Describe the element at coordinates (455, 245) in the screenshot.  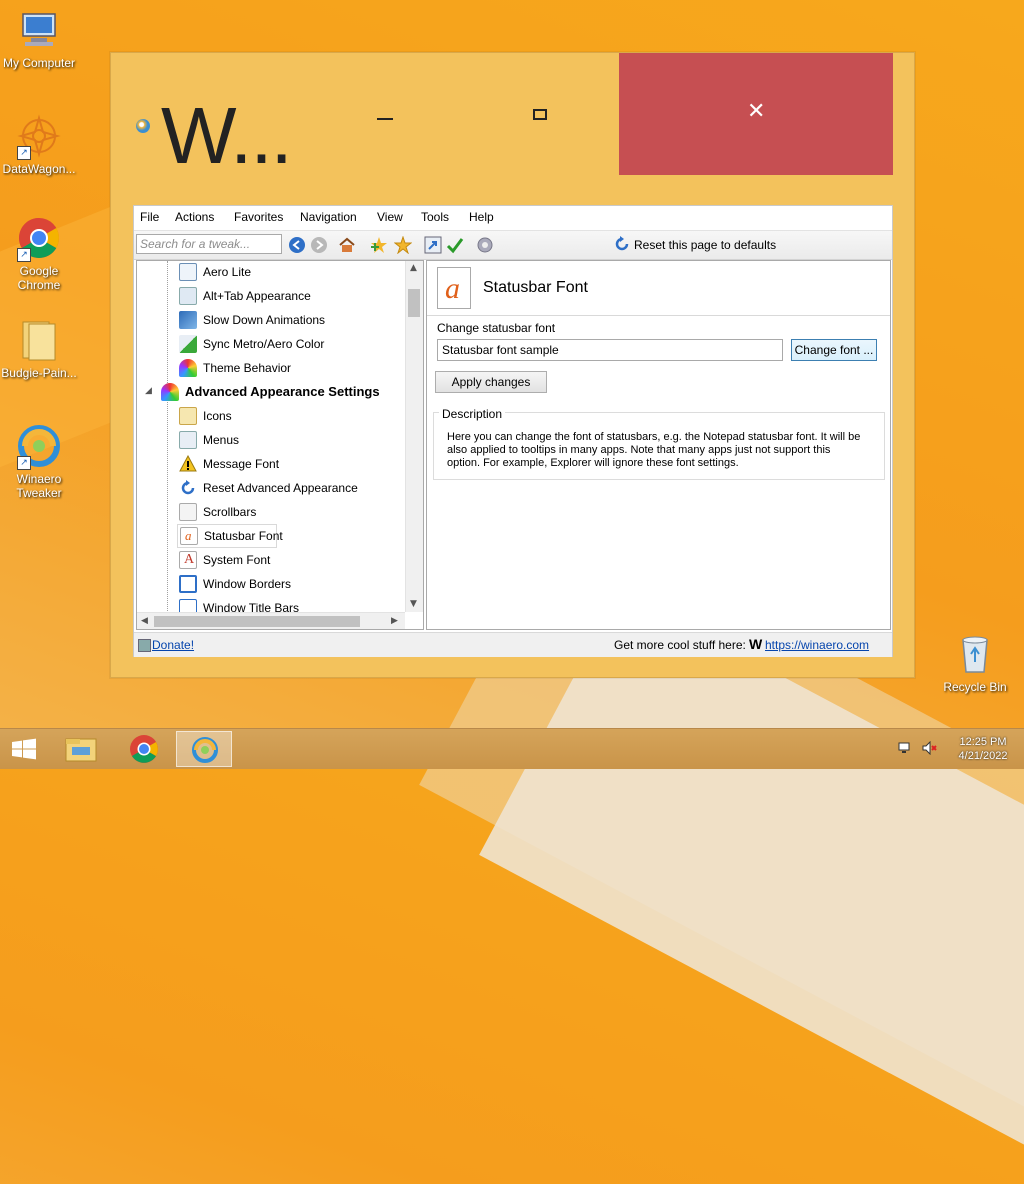
I see `apply-check-icon` at that location.